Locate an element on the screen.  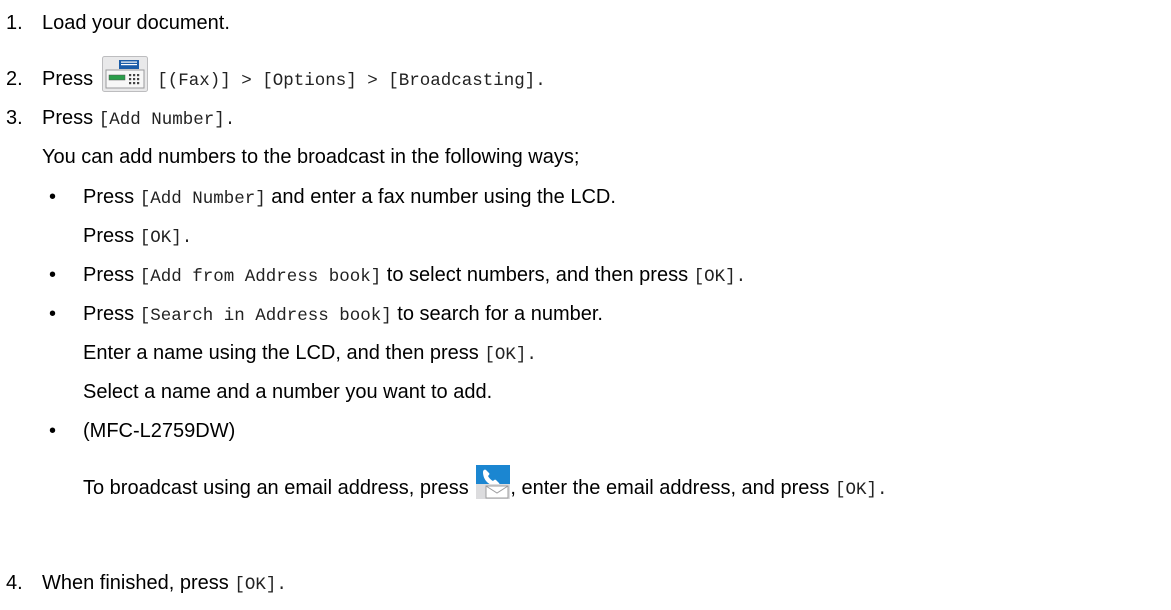
step-number: 1. is located at coordinates (14, 23).